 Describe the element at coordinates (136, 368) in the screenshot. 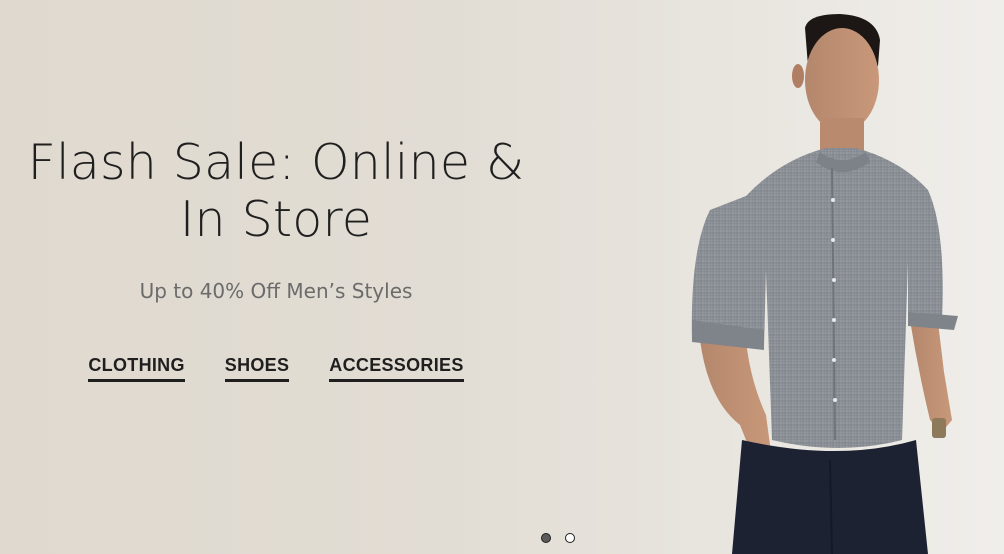

I see `clothing-link: CLOTHING` at that location.